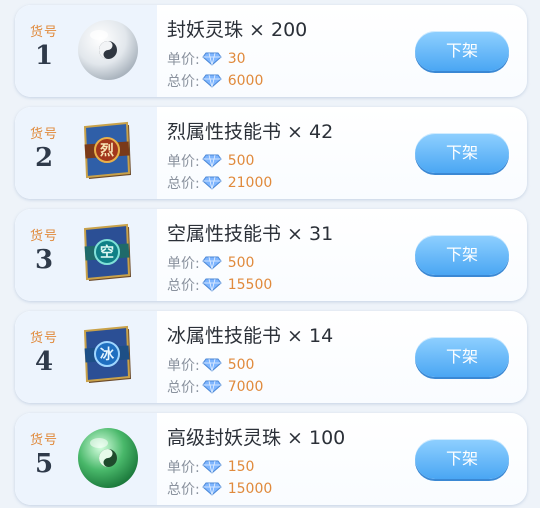 This screenshot has width=540, height=508. What do you see at coordinates (237, 30) in the screenshot?
I see `item-name: 封妖灵珠 × 200` at bounding box center [237, 30].